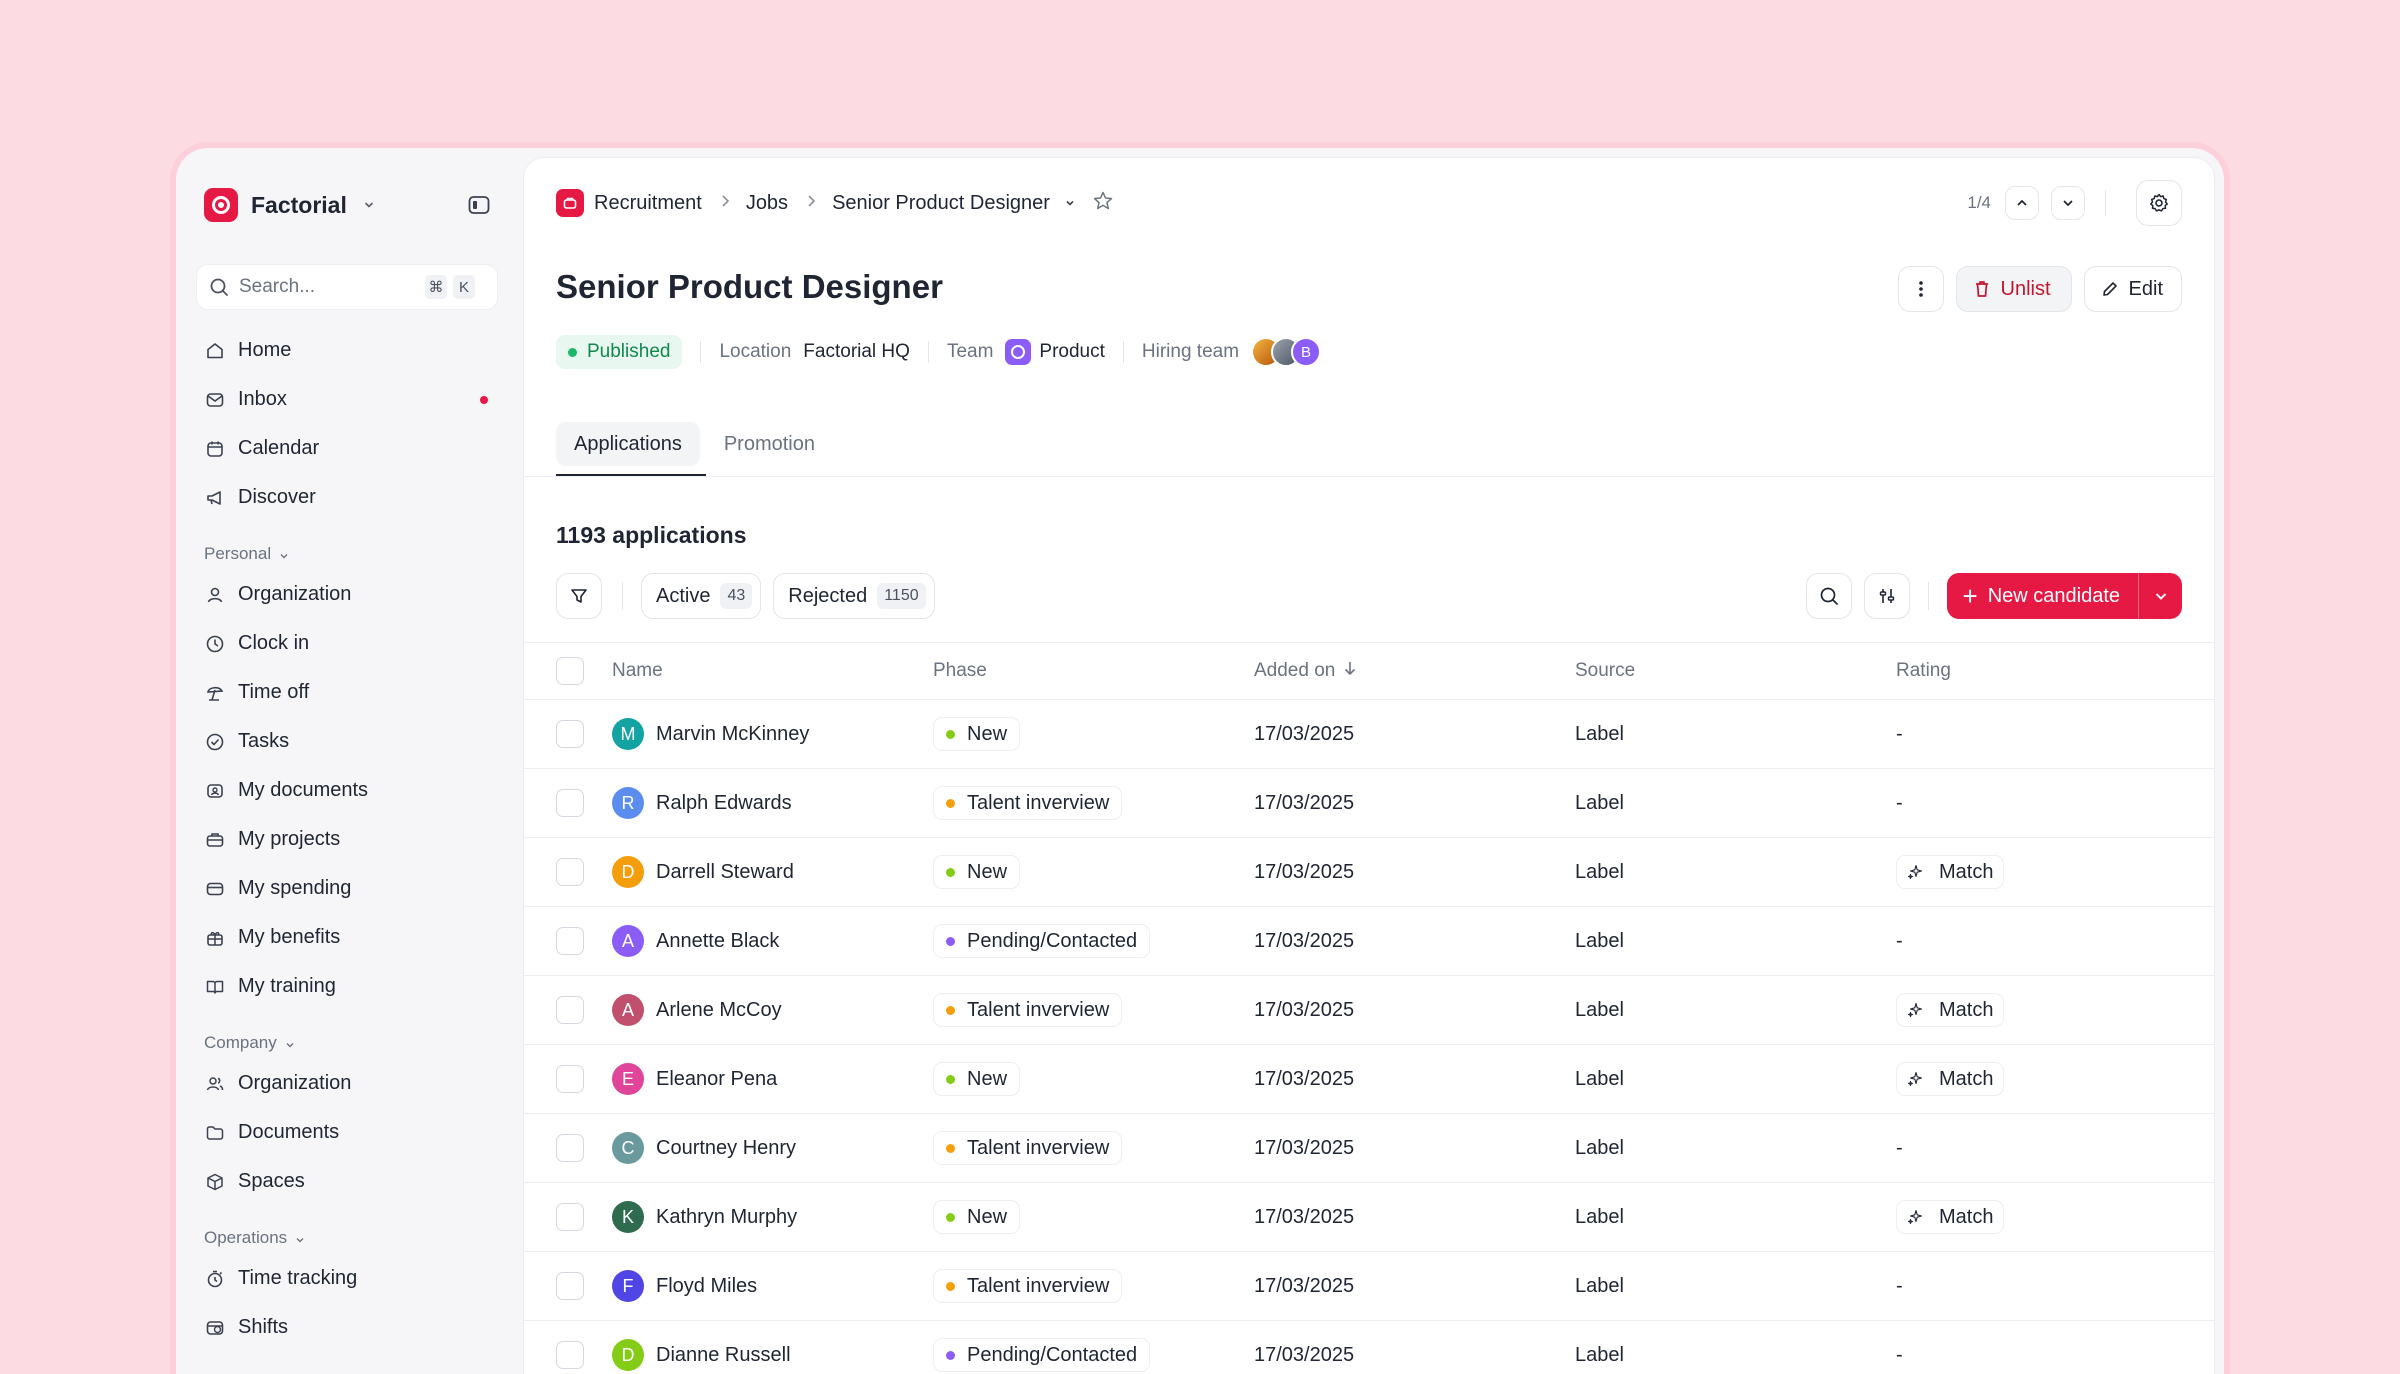 Image resolution: width=2400 pixels, height=1374 pixels. What do you see at coordinates (350, 986) in the screenshot?
I see `sidebar-item-my-training: My training` at bounding box center [350, 986].